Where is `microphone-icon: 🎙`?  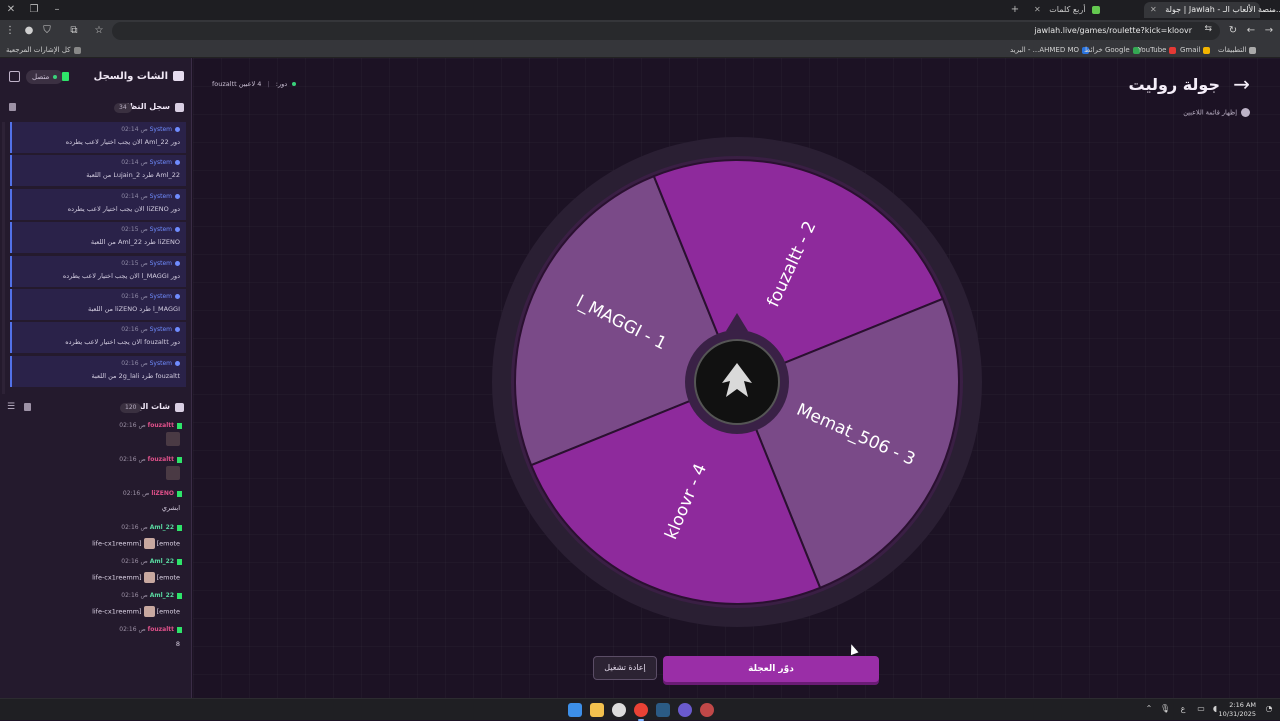 microphone-icon: 🎙 is located at coordinates (1165, 709).